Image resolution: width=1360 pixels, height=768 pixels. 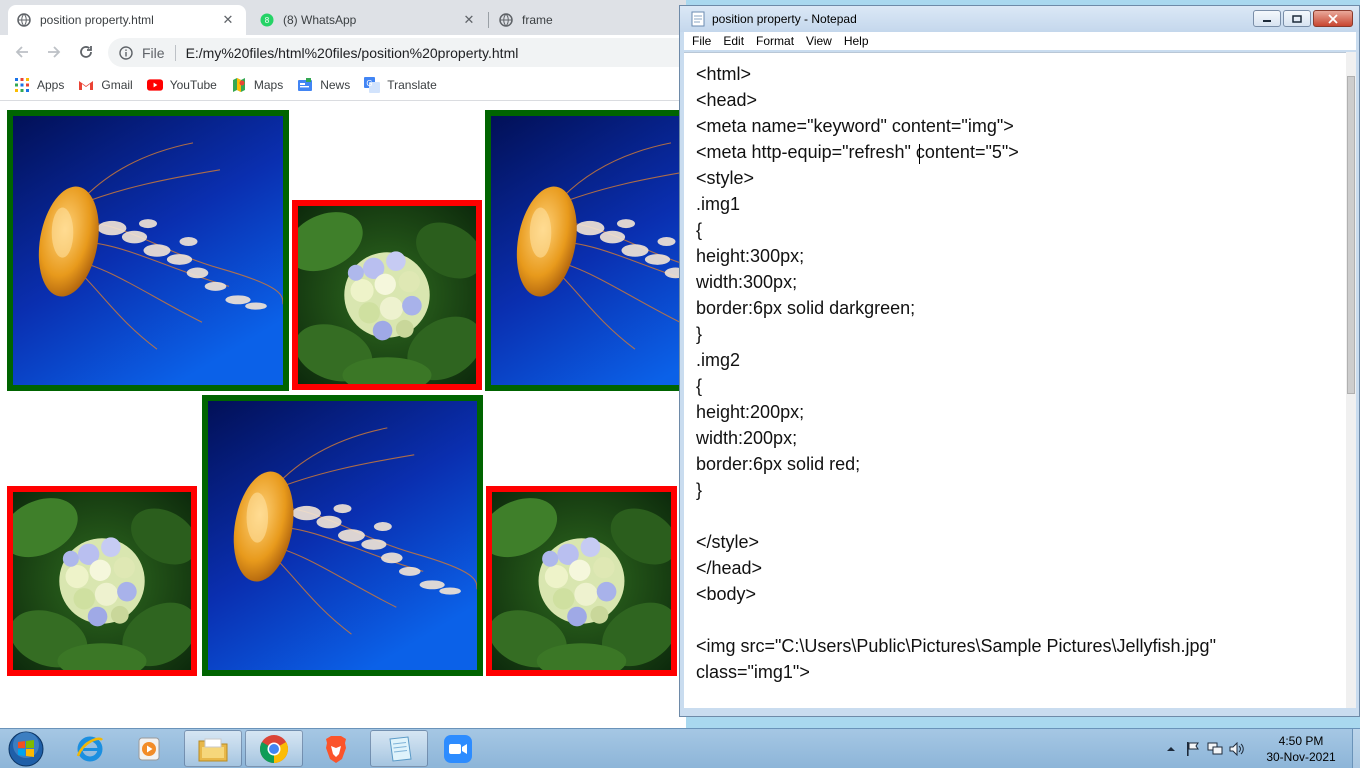 What do you see at coordinates (369, 20) in the screenshot?
I see `tab-whatsapp: 8 (8) WhatsApp ✕` at bounding box center [369, 20].